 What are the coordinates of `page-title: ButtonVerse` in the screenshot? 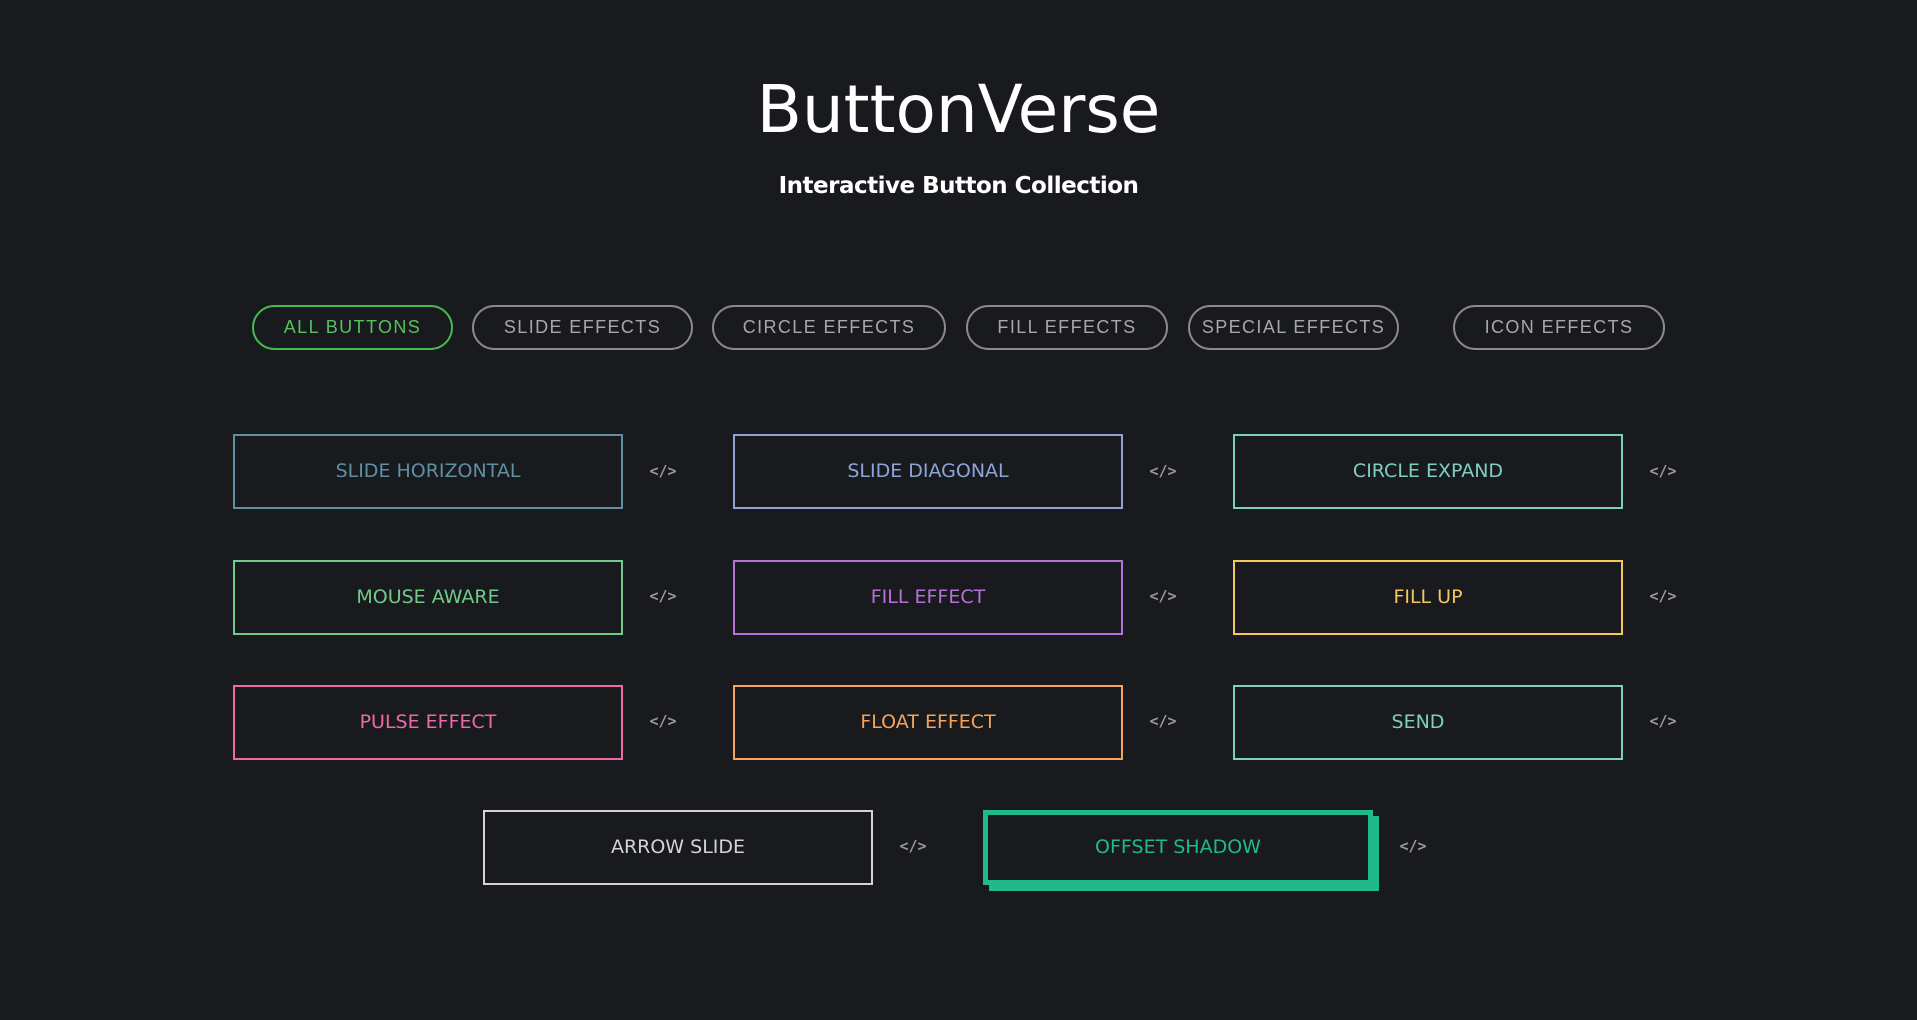 It's located at (958, 109).